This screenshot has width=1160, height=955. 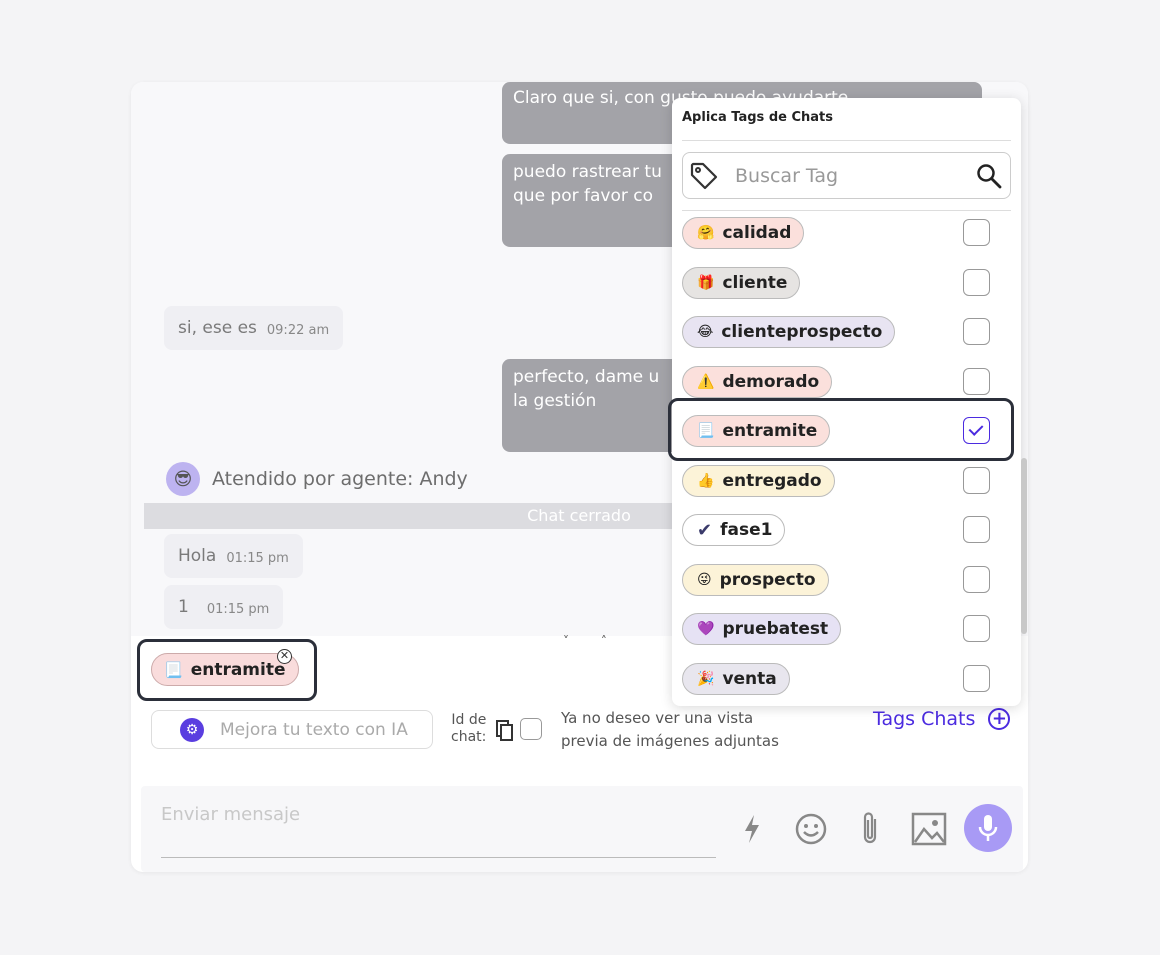 I want to click on tag-search-input: Buscar Tag, so click(x=846, y=175).